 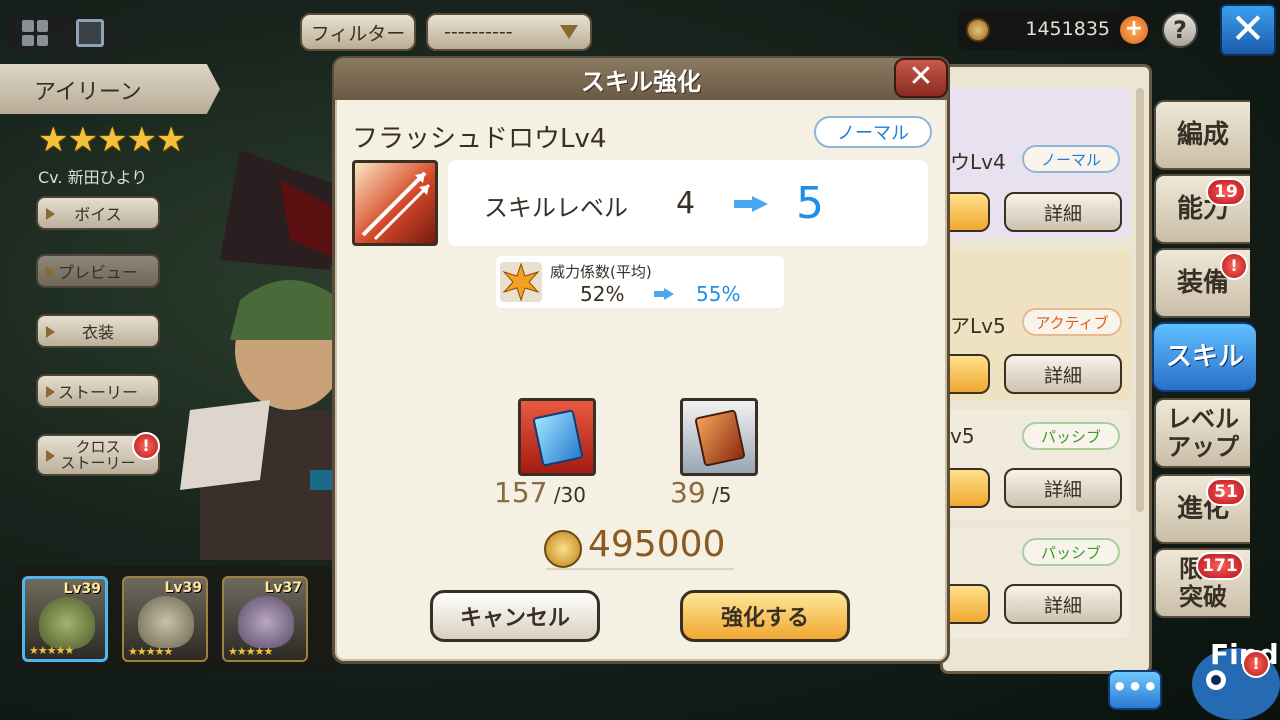 What do you see at coordinates (1248, 30) in the screenshot?
I see `close-screen-button: ✕` at bounding box center [1248, 30].